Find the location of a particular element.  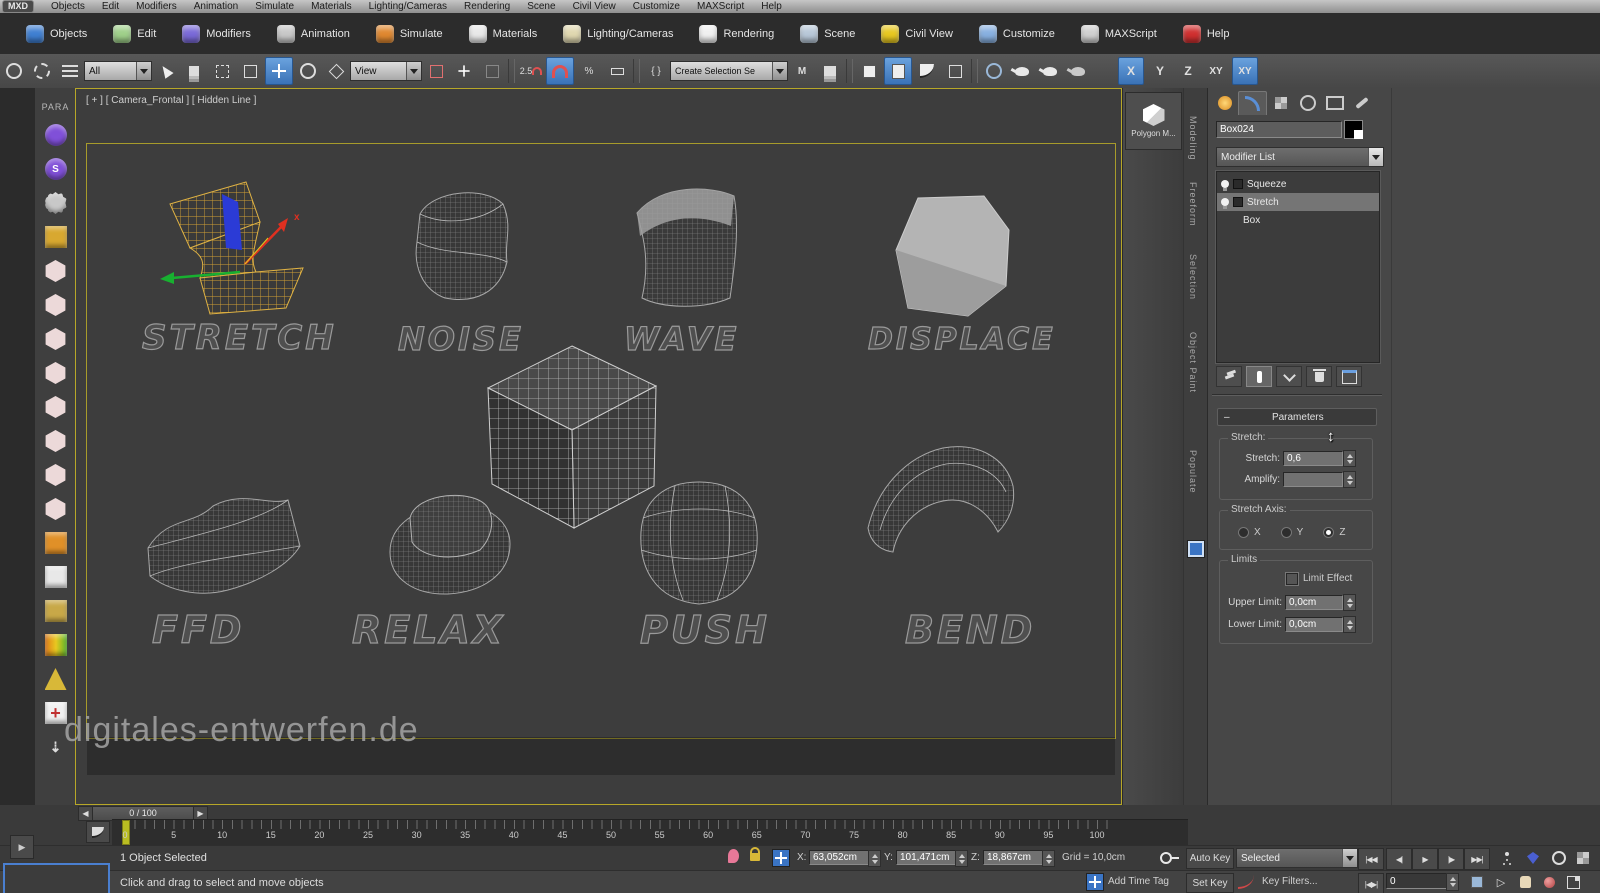

object-bend is located at coordinates (937, 507).